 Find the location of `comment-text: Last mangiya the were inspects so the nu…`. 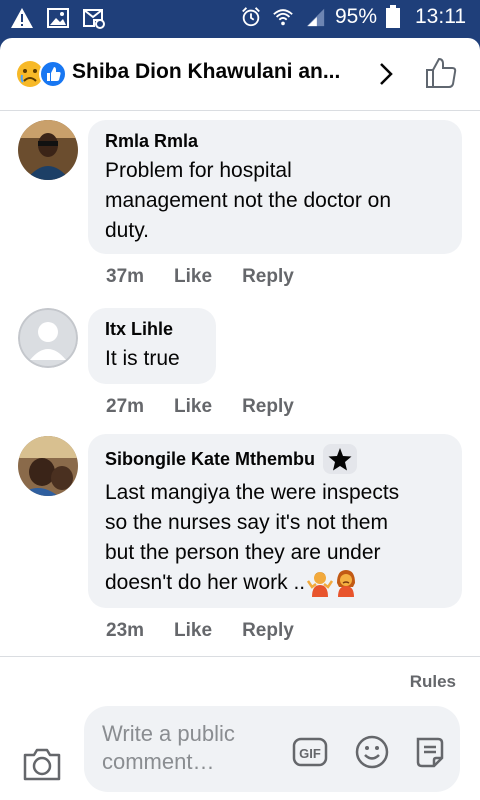

comment-text: Last mangiya the were inspects so the nu… is located at coordinates (275, 538).